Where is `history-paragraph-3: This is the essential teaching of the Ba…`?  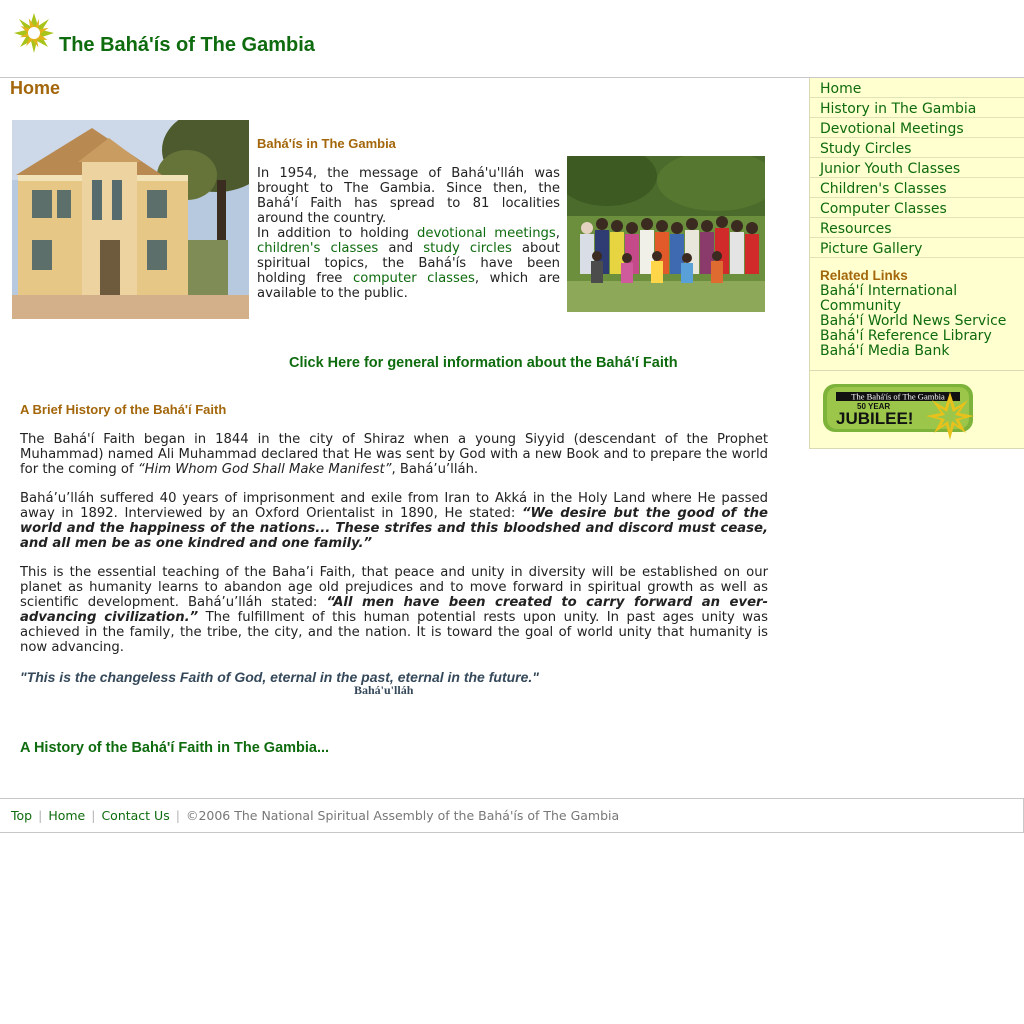 history-paragraph-3: This is the essential teaching of the Ba… is located at coordinates (394, 610).